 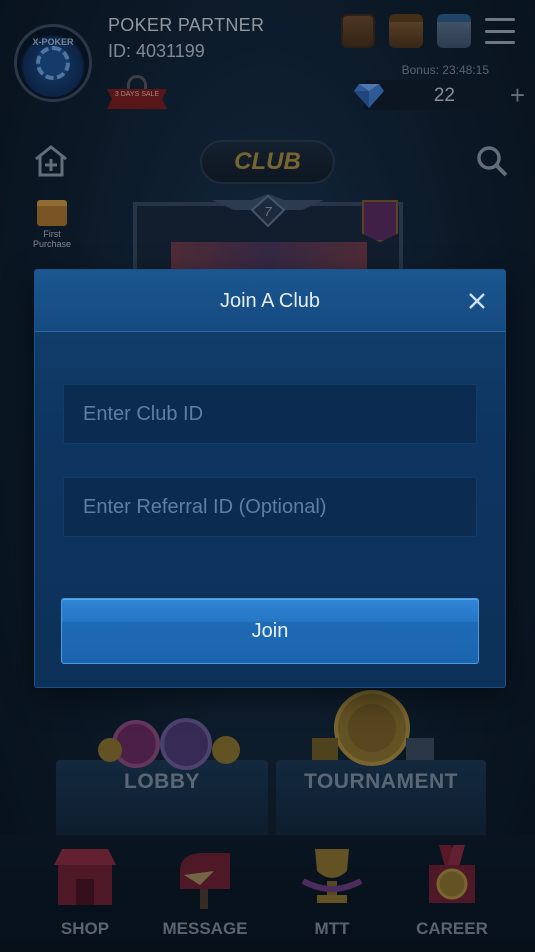 I want to click on club-id-input, so click(x=270, y=414).